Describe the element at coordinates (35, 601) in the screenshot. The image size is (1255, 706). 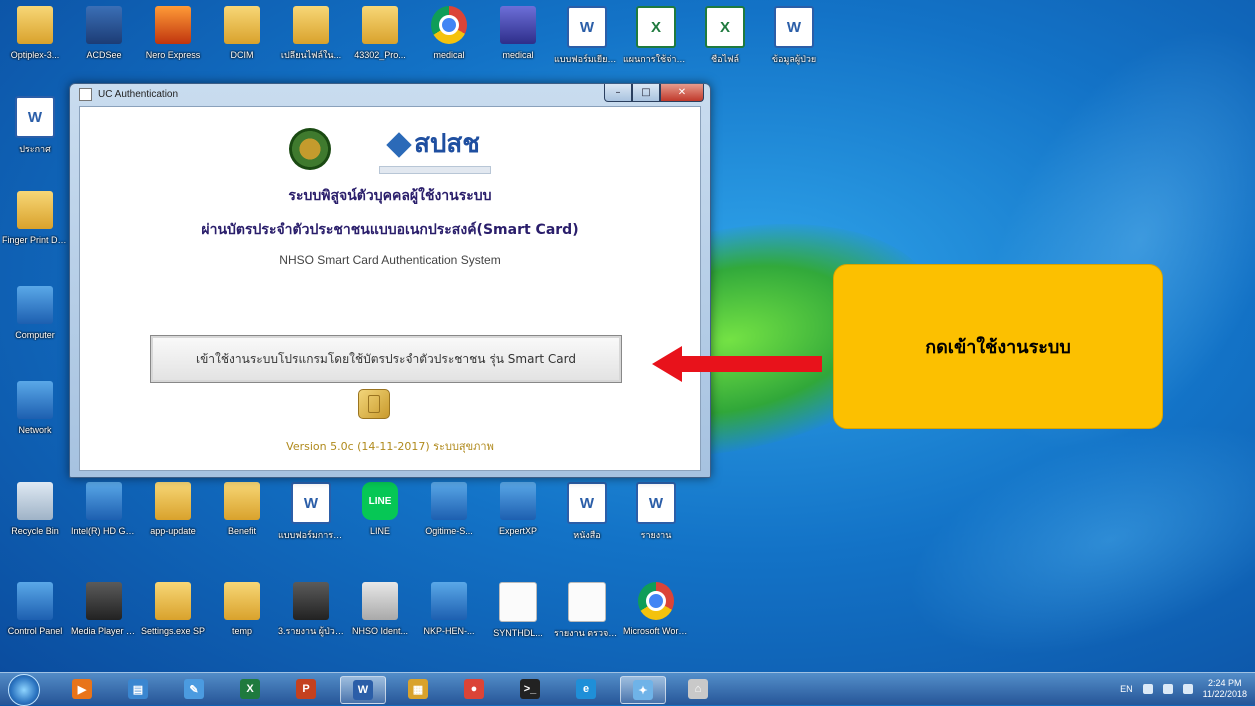
I see `control-panel-icon` at that location.